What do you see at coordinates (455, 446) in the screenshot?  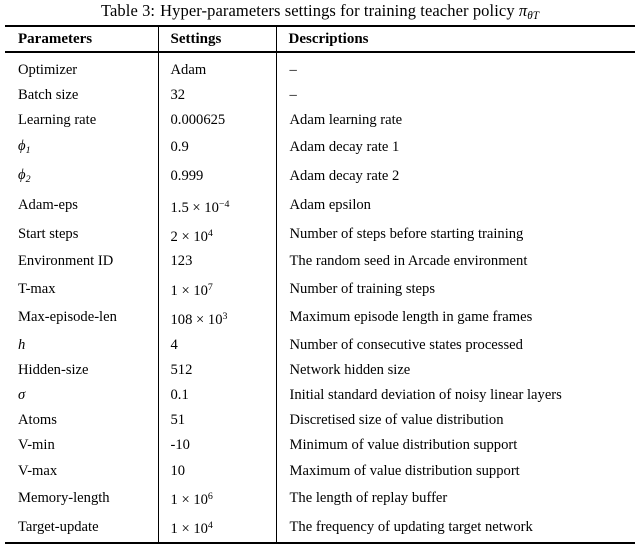 I see `cell-description: Minimum of value distribution support` at bounding box center [455, 446].